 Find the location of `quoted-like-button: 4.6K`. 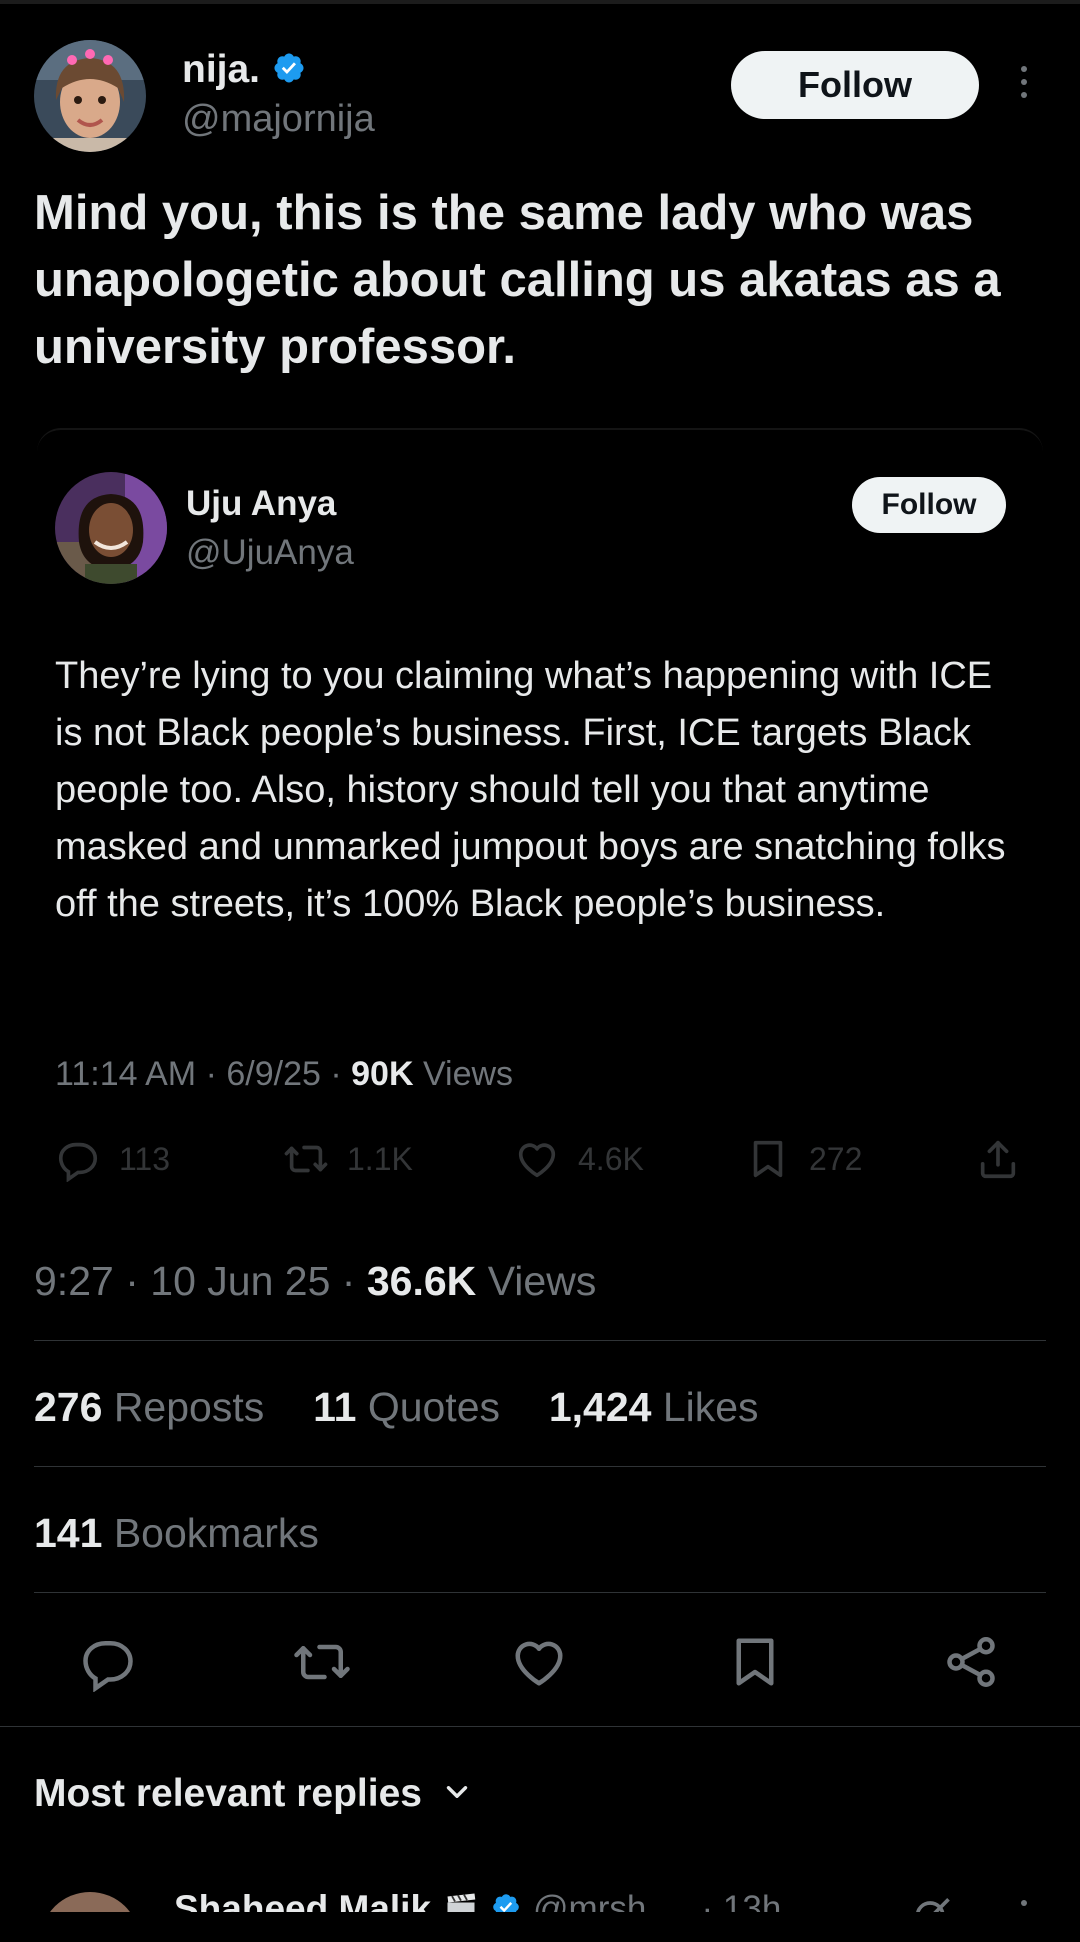

quoted-like-button: 4.6K is located at coordinates (579, 1159).